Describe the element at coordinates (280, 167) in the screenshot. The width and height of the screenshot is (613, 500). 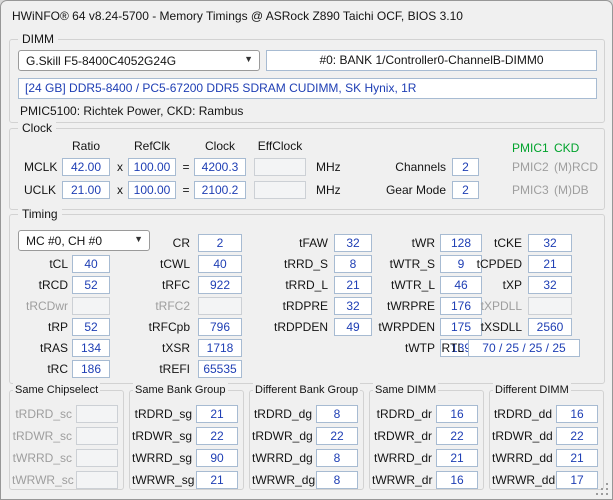
I see `mclk-effclock-value` at that location.